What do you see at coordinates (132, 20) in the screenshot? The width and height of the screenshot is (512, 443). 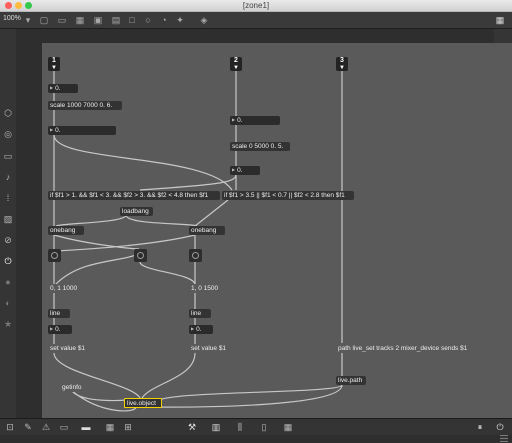 I see `box-icon: □` at bounding box center [132, 20].